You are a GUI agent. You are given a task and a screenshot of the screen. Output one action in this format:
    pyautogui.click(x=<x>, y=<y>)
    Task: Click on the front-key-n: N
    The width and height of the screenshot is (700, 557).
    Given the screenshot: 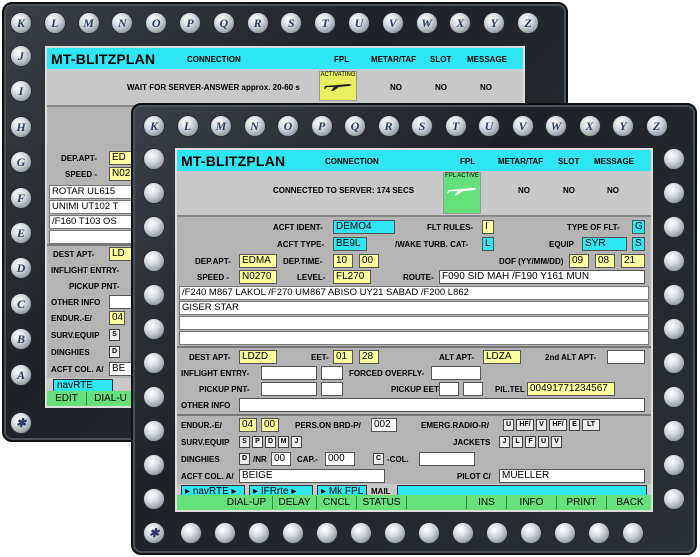 What is the action you would take?
    pyautogui.click(x=254, y=126)
    